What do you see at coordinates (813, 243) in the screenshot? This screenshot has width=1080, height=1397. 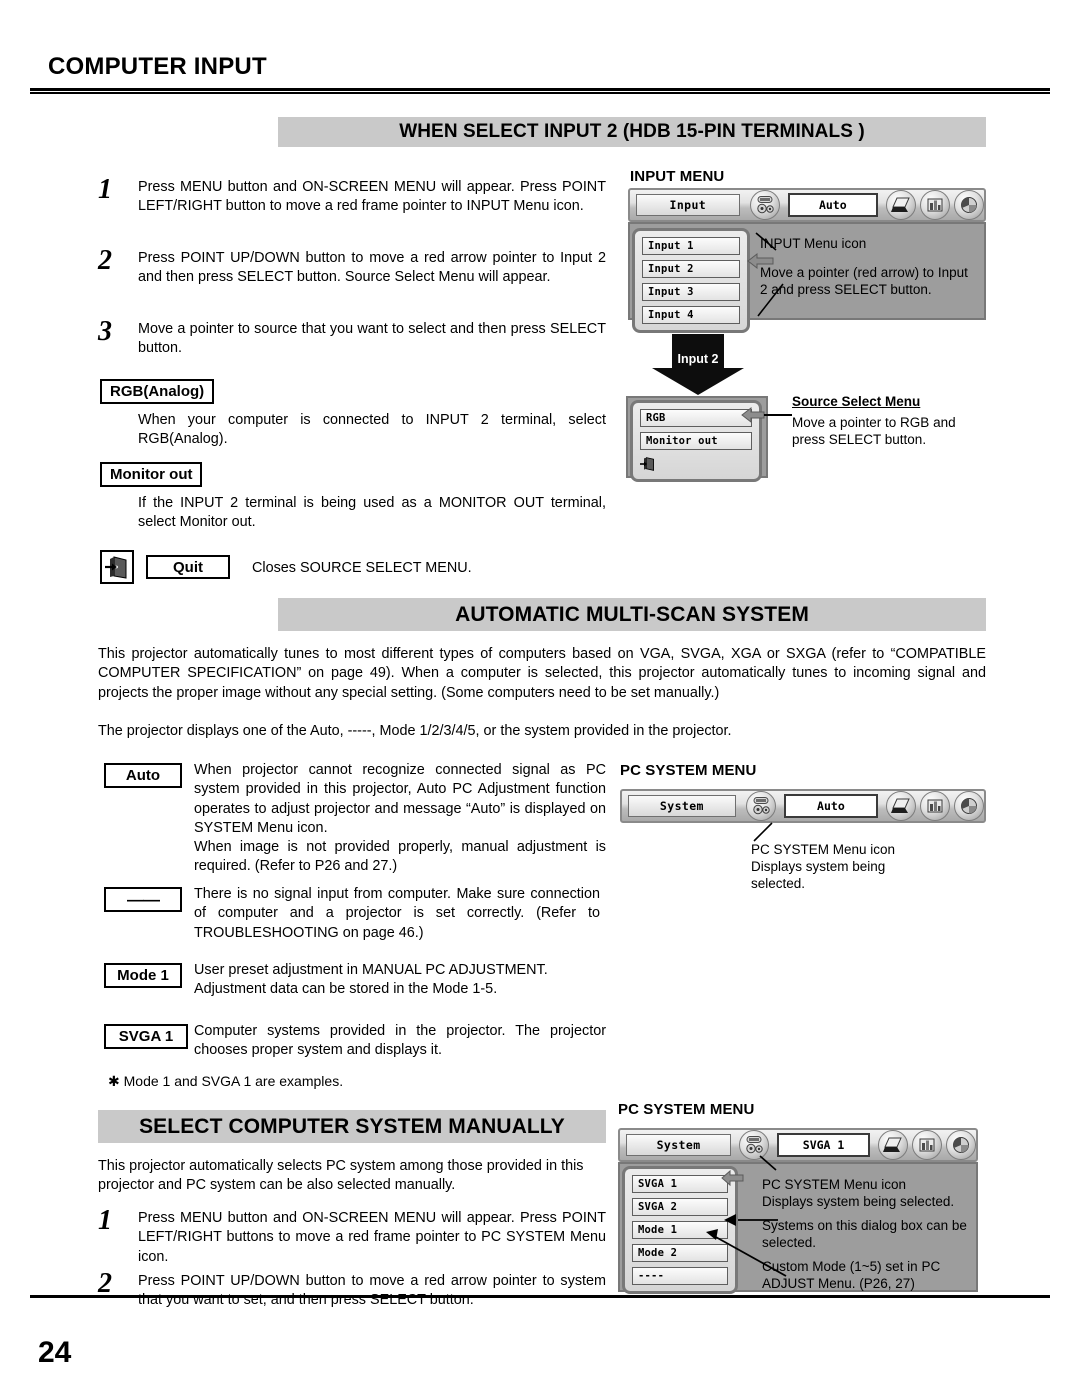 I see `input-menu-icon-callout: INPUT Menu icon` at bounding box center [813, 243].